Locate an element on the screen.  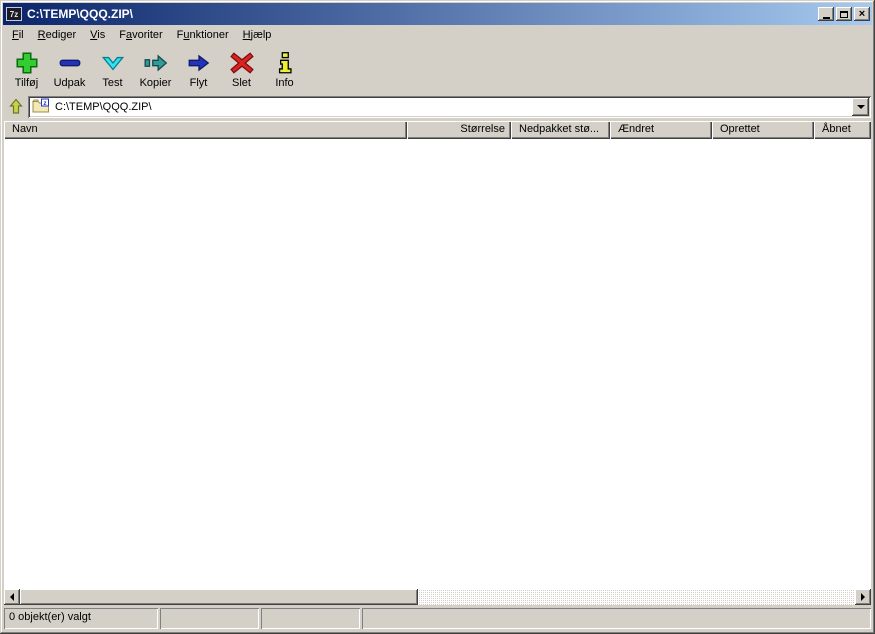
statusbar: 0 objekt(er) valgt is located at coordinates (437, 618).